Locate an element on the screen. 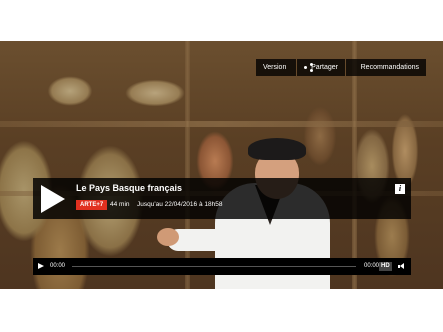 The height and width of the screenshot is (332, 443). player-control-bar: 00:00 00:00 HD is located at coordinates (222, 266).